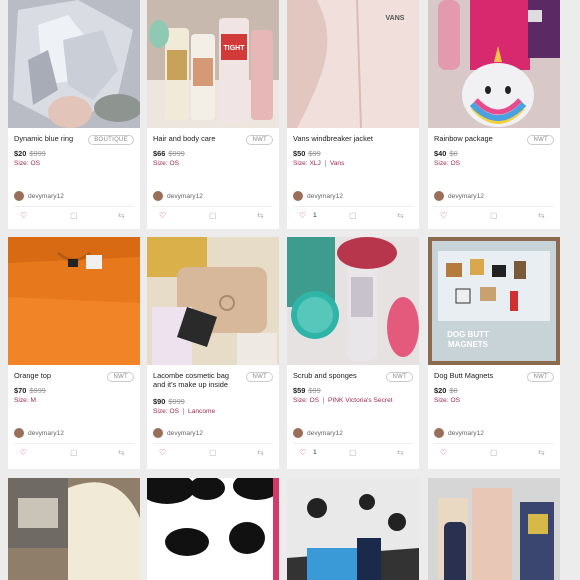 The width and height of the screenshot is (580, 580). I want to click on listing-brand: PINK Victoria's Secret, so click(358, 400).